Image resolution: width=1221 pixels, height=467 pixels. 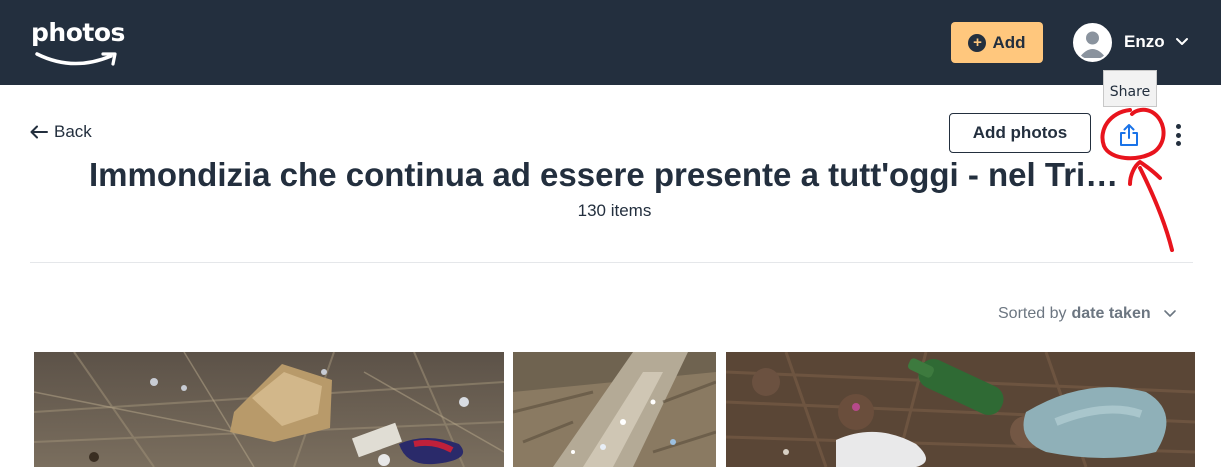 I want to click on add-button: + Add, so click(x=997, y=42).